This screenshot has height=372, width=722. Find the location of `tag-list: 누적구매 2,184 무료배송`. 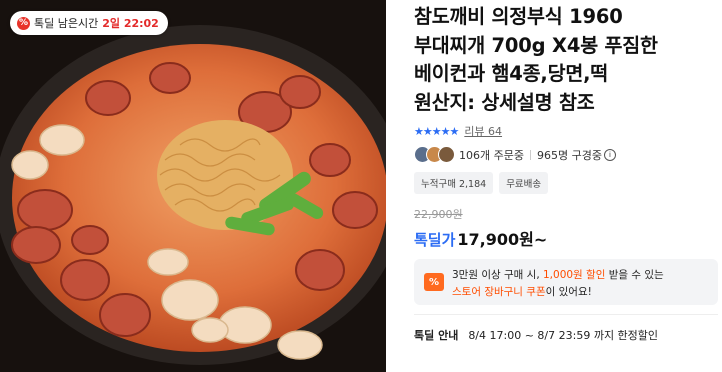

tag-list: 누적구매 2,184 무료배송 is located at coordinates (481, 183).